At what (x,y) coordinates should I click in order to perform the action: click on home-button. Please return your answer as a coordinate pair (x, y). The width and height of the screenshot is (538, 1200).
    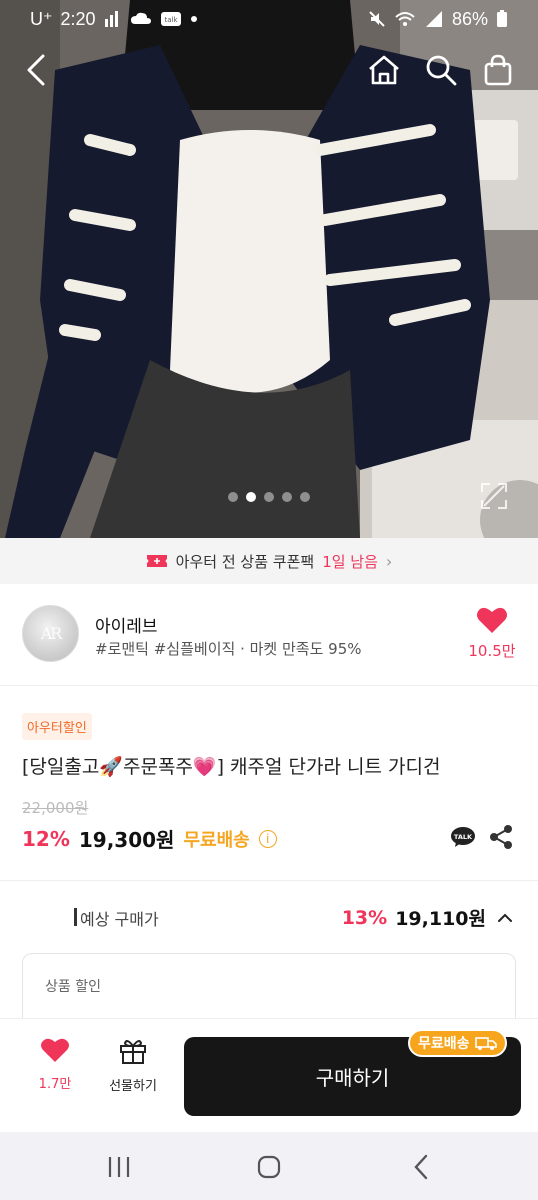
    Looking at the image, I should click on (384, 70).